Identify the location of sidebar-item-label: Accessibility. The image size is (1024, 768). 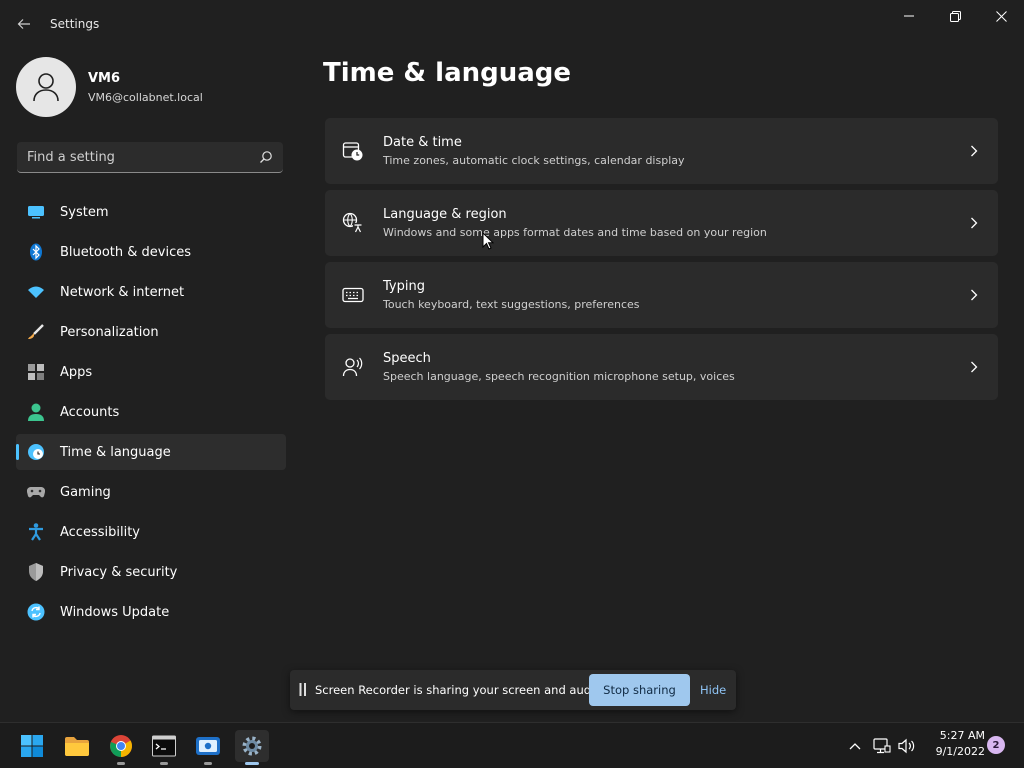
(100, 532).